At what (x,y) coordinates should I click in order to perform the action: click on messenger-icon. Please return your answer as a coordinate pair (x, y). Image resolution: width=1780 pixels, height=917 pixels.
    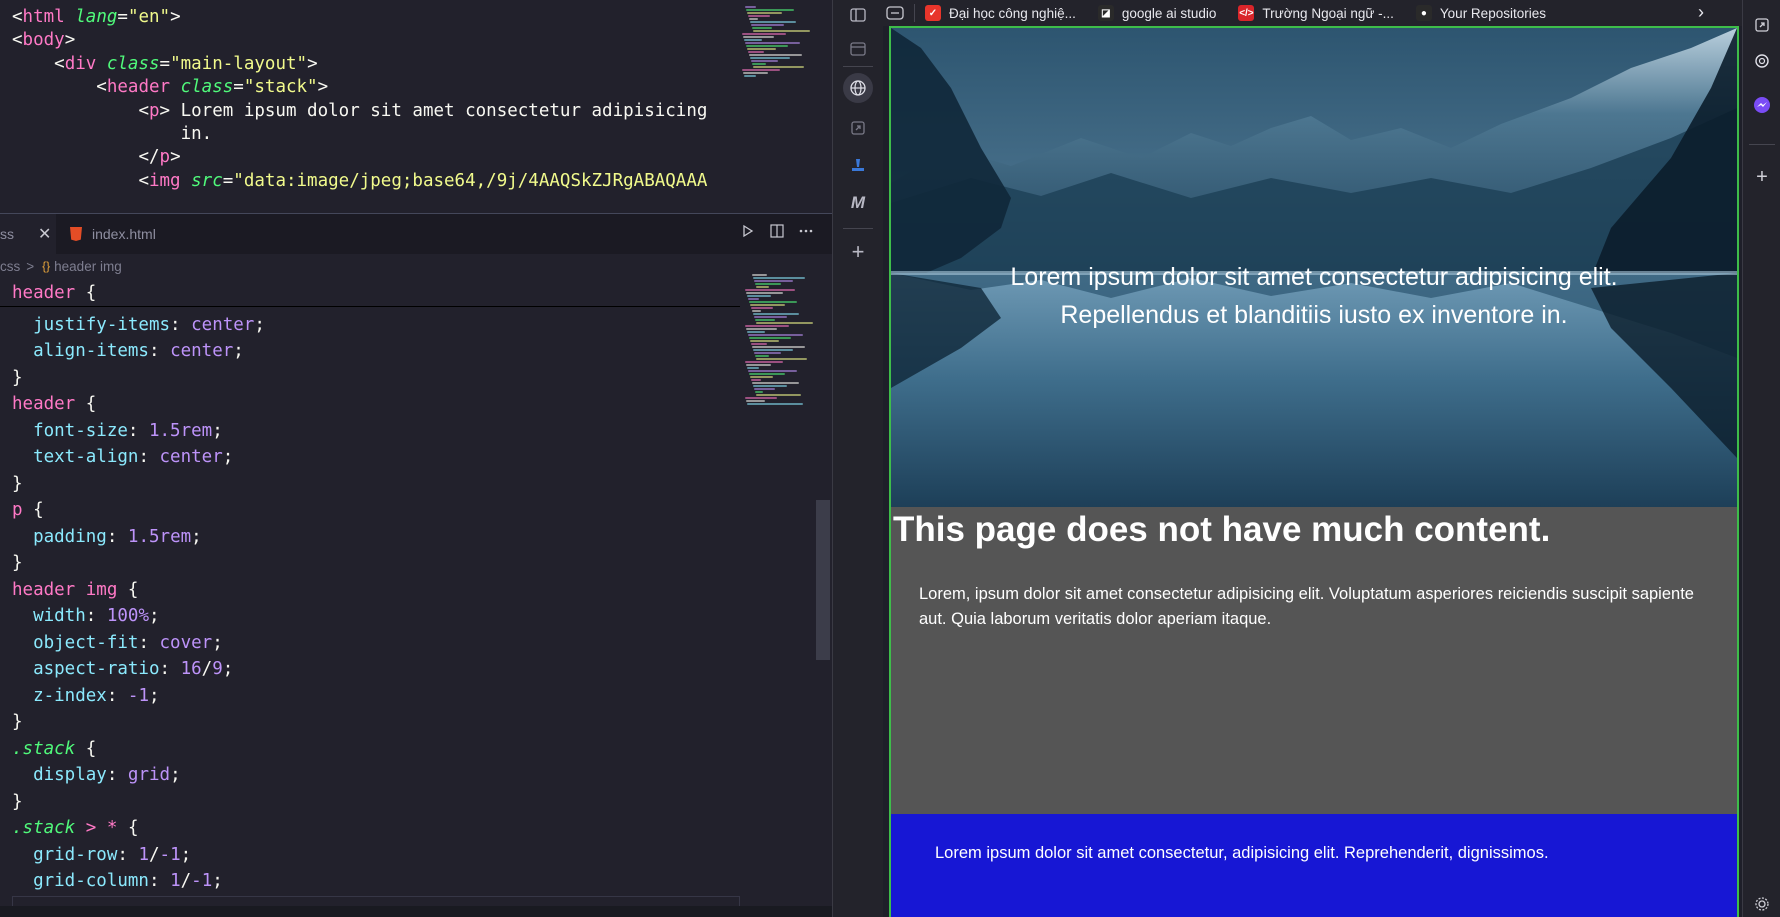
    Looking at the image, I should click on (1762, 105).